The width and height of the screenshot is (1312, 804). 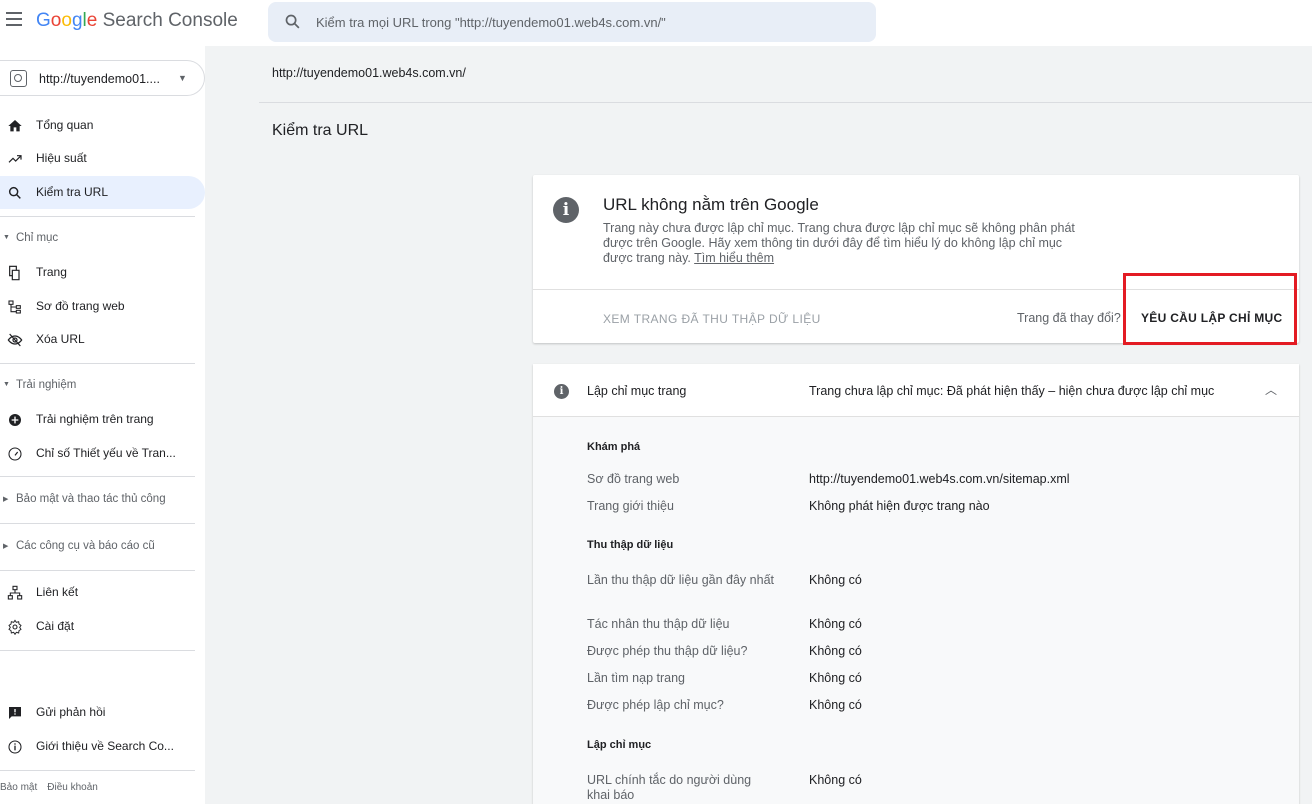 I want to click on section-heading: Khám phá, so click(x=614, y=447).